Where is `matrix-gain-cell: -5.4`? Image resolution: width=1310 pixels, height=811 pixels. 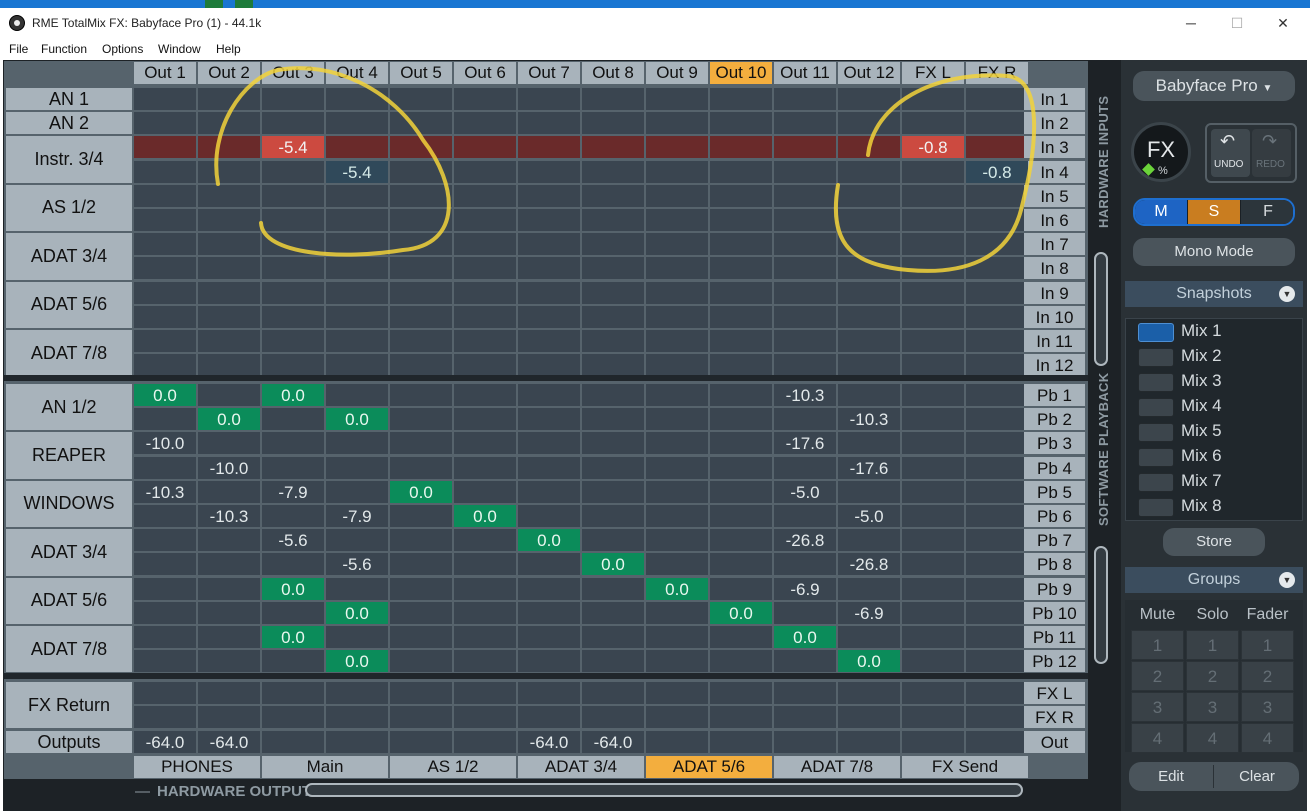
matrix-gain-cell: -5.4 is located at coordinates (293, 147).